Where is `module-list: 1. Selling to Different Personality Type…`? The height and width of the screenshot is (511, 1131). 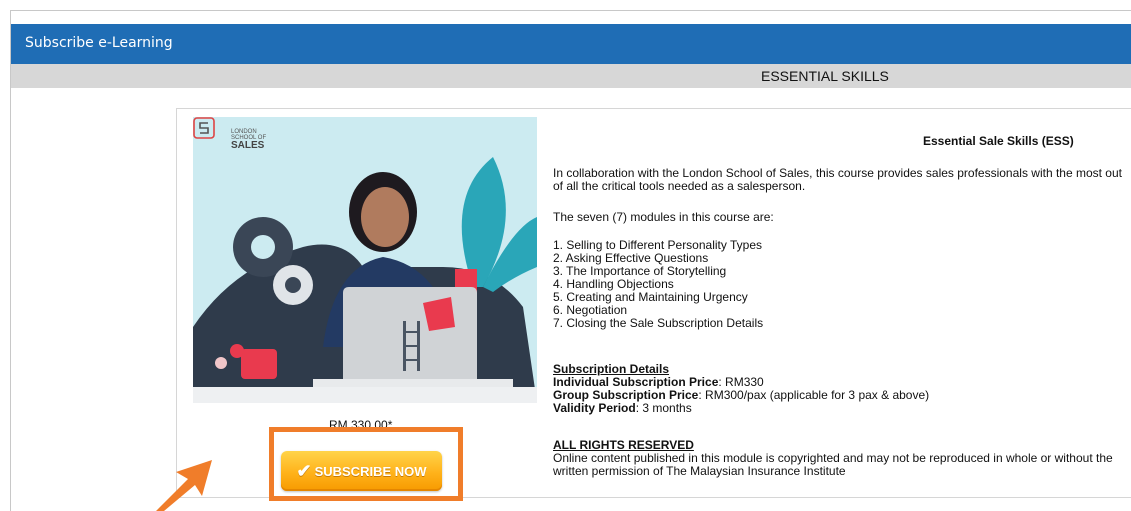 module-list: 1. Selling to Different Personality Type… is located at coordinates (658, 284).